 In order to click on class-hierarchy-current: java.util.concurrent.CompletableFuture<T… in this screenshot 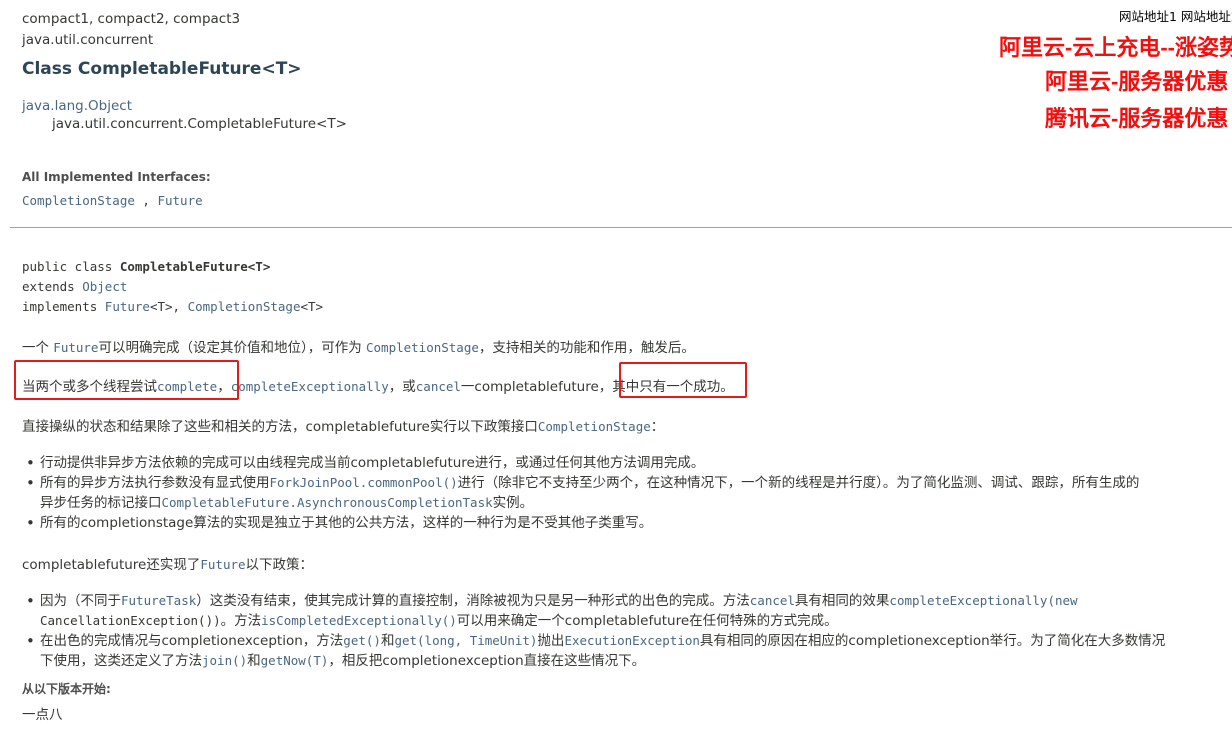, I will do `click(199, 124)`.